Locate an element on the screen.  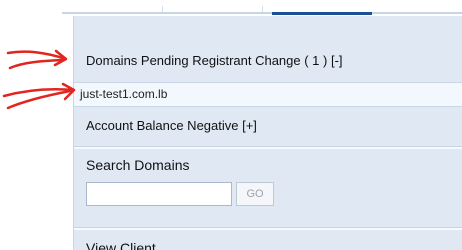
search-domains-title: Search Domains is located at coordinates (138, 165).